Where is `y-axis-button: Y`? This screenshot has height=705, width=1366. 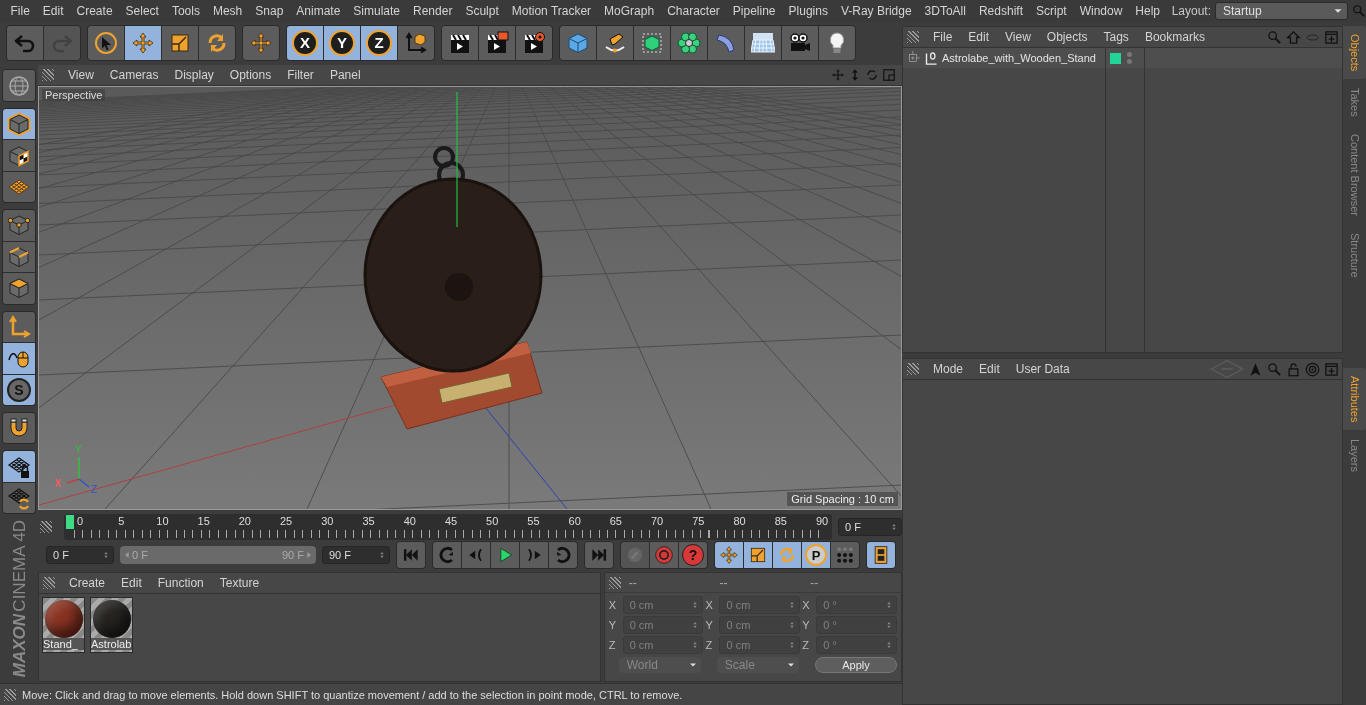
y-axis-button: Y is located at coordinates (342, 42).